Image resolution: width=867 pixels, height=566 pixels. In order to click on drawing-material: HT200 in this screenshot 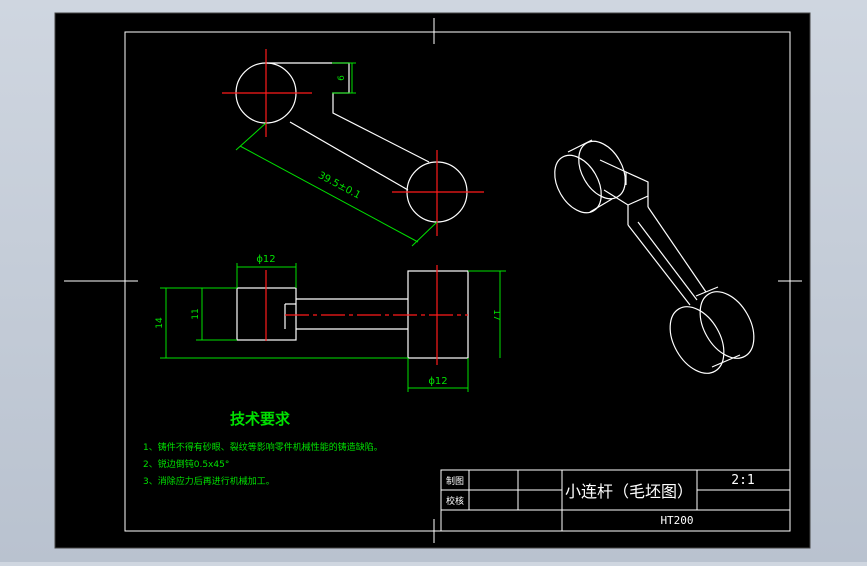, I will do `click(676, 520)`.